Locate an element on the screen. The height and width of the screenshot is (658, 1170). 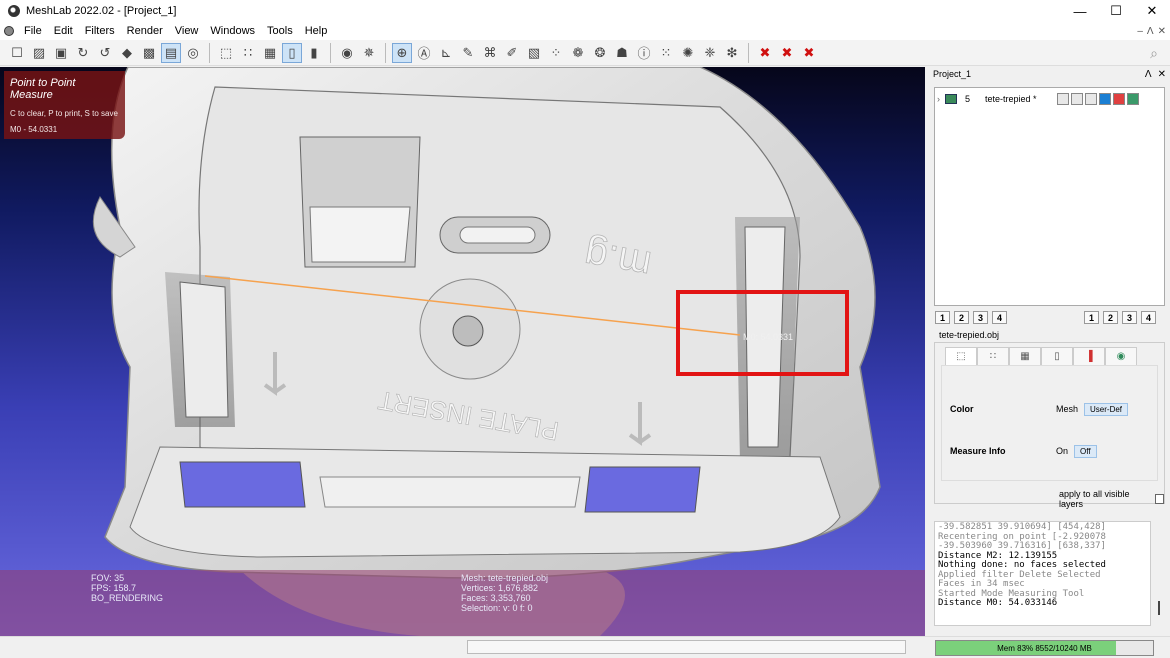
right-tab-2: 2 is located at coordinates (1110, 317).